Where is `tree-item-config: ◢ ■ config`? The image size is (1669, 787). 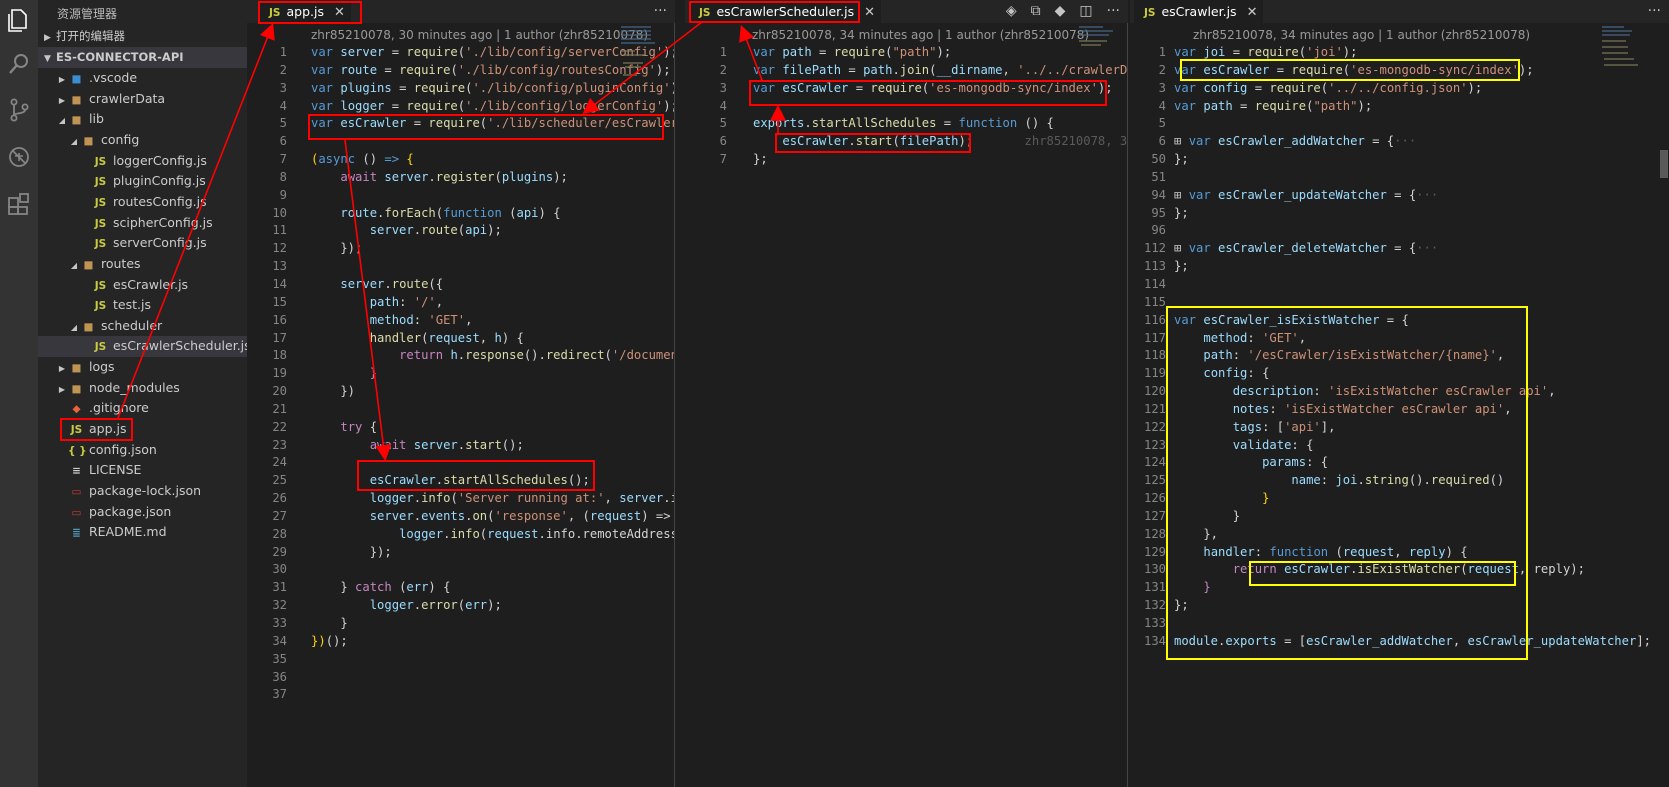 tree-item-config: ◢ ■ config is located at coordinates (142, 140).